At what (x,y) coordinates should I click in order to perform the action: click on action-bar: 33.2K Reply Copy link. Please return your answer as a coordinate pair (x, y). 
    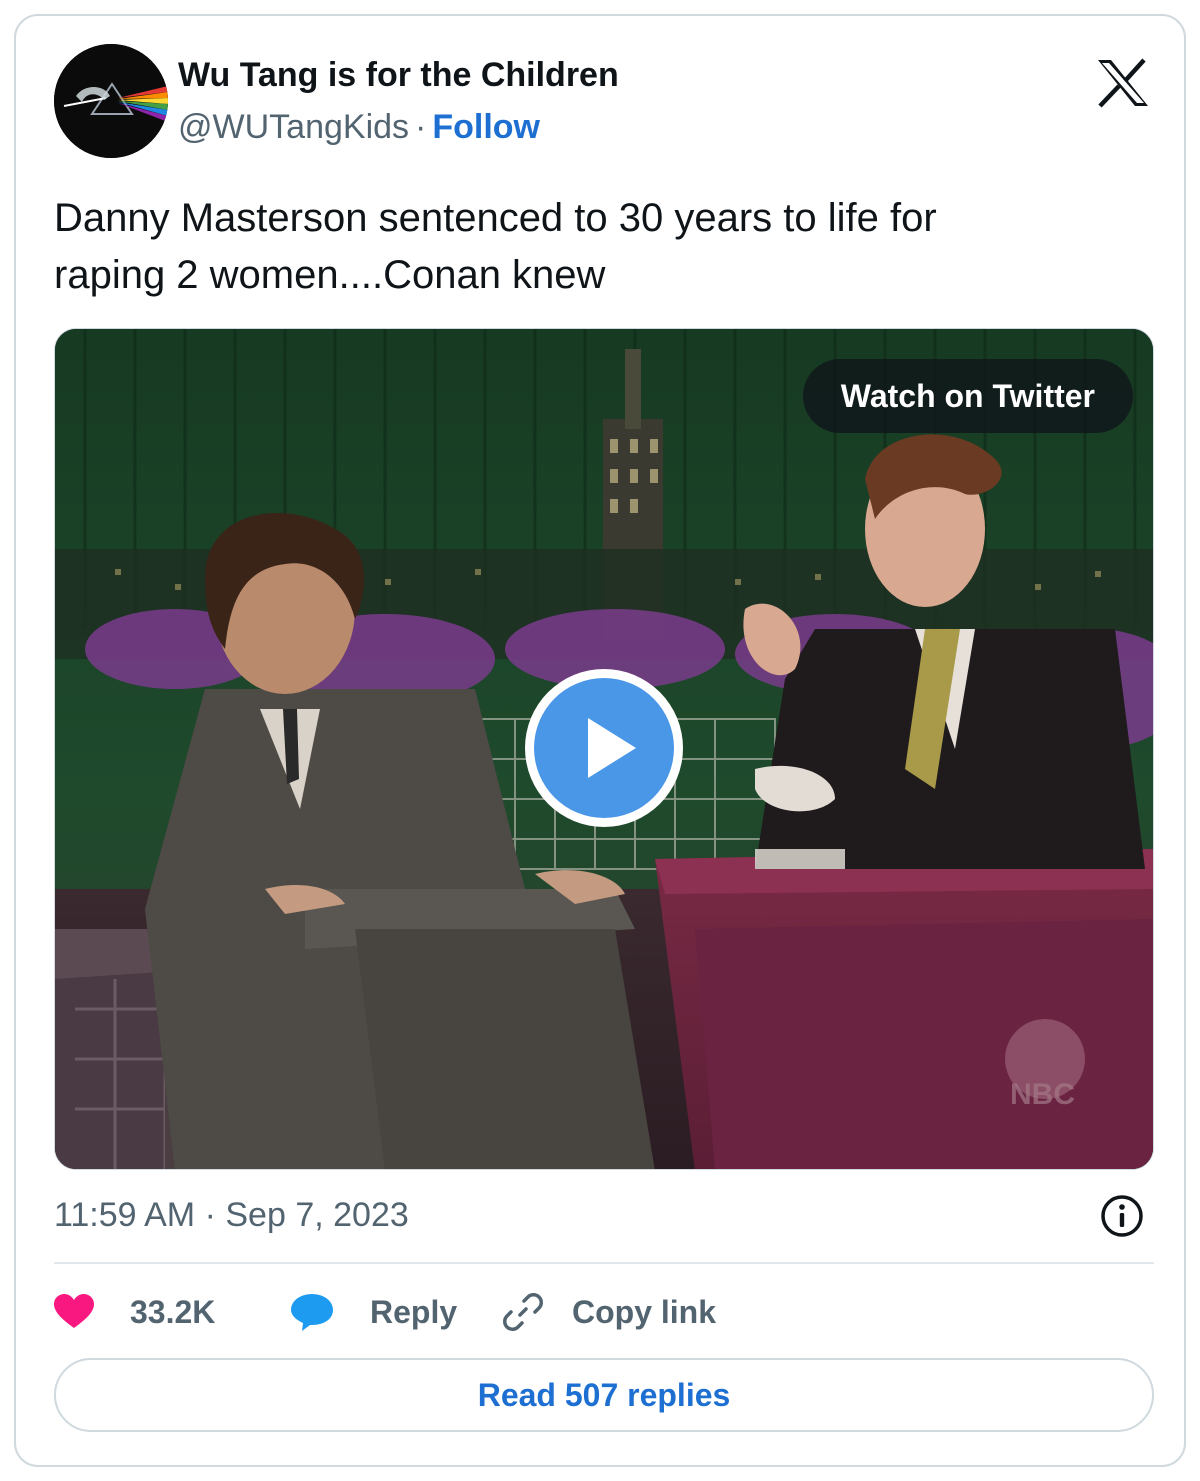
    Looking at the image, I should click on (385, 1312).